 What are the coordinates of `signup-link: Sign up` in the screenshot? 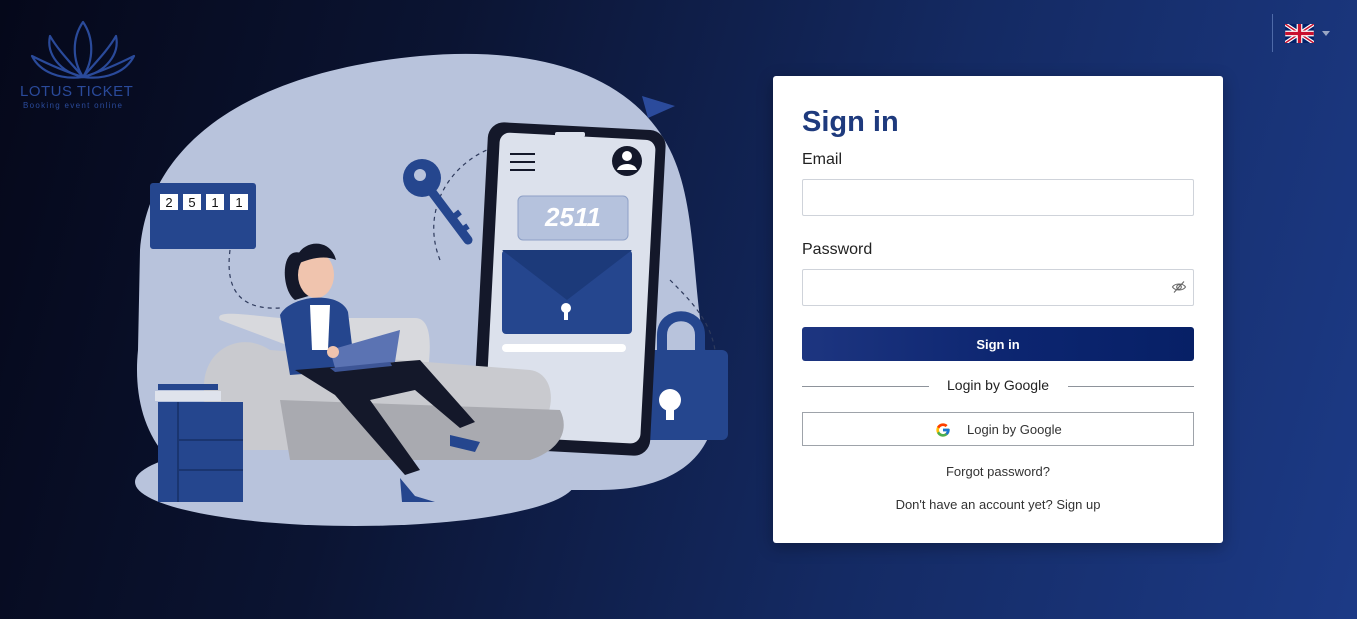 It's located at (1078, 504).